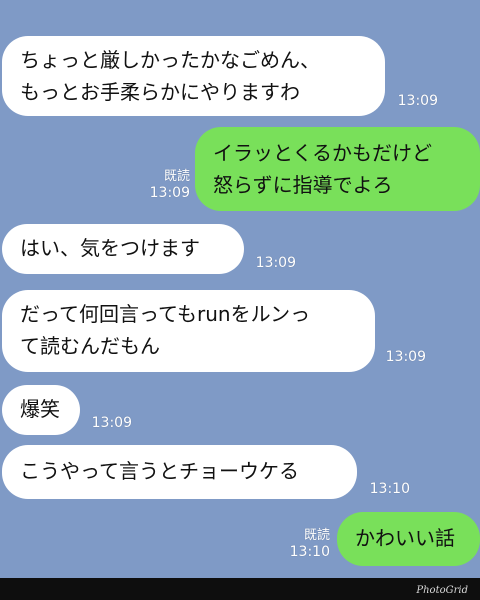 This screenshot has width=480, height=600. I want to click on message-meta: 既読 13:10, so click(305, 544).